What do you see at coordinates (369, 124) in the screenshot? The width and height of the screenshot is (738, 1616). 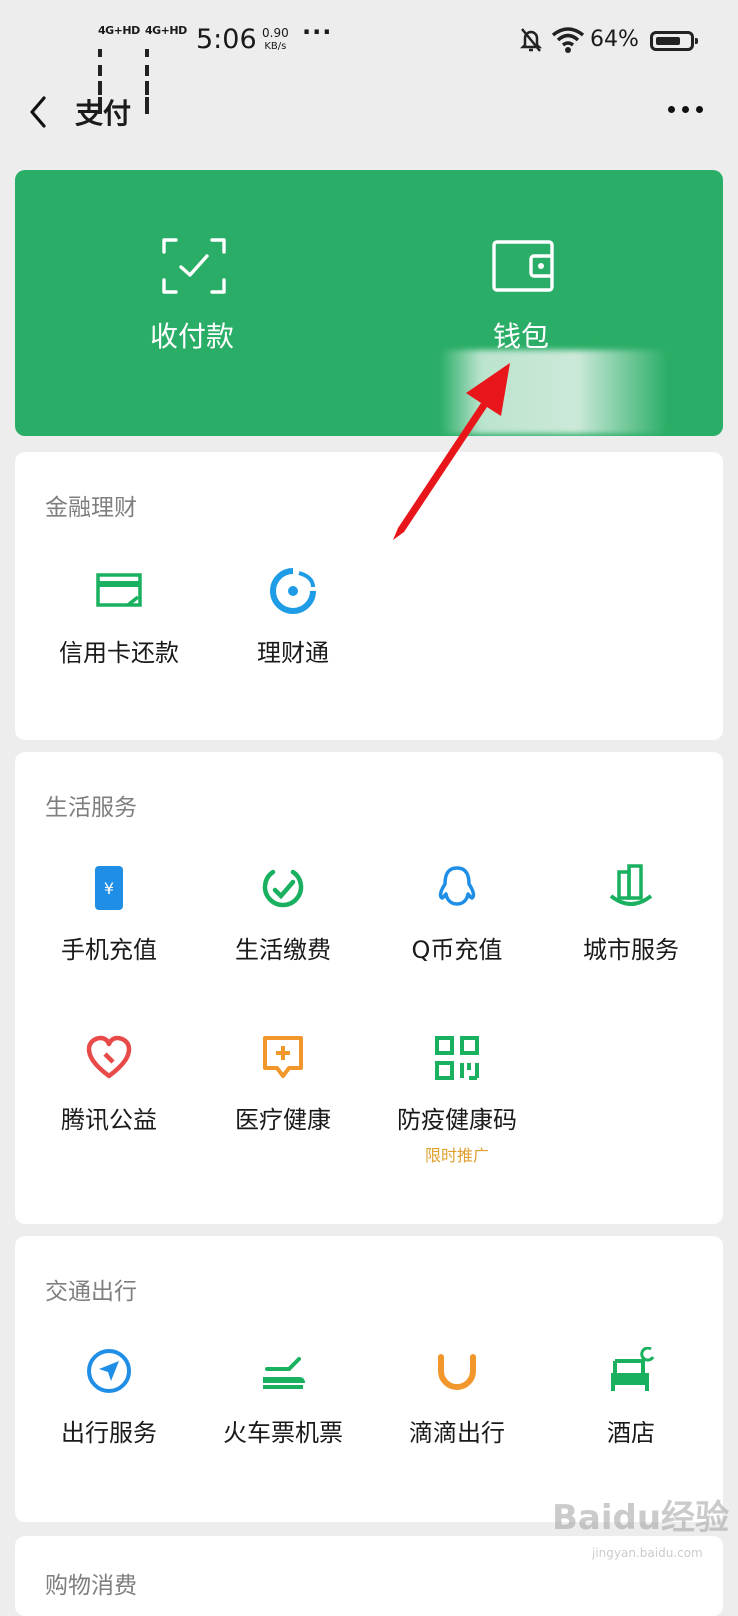 I see `navigation-bar: 支付` at bounding box center [369, 124].